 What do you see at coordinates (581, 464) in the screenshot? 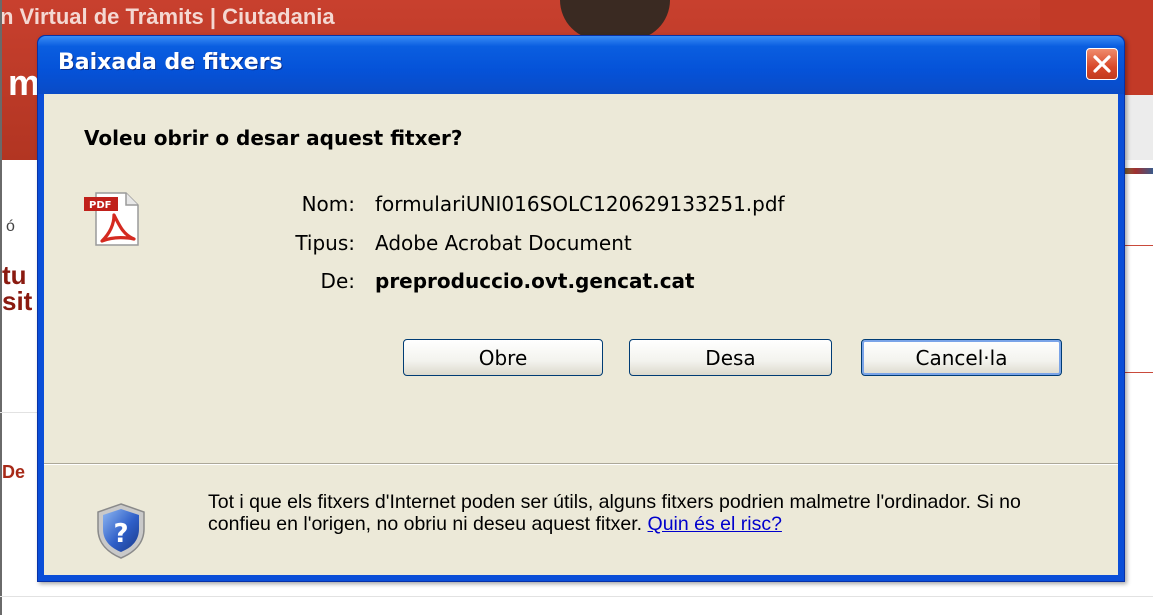
I see `dialog-separator-highlight` at bounding box center [581, 464].